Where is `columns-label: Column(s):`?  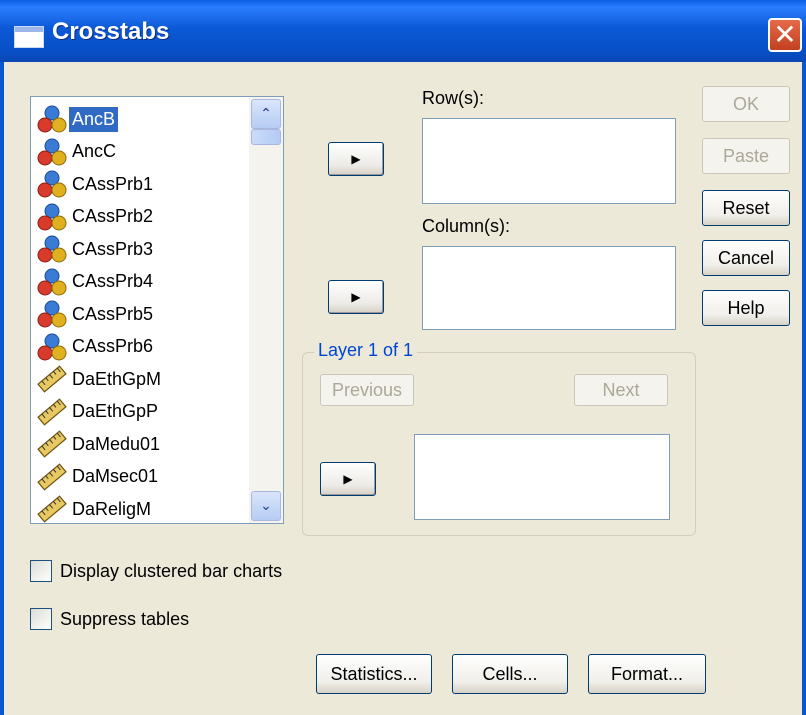 columns-label: Column(s): is located at coordinates (466, 226).